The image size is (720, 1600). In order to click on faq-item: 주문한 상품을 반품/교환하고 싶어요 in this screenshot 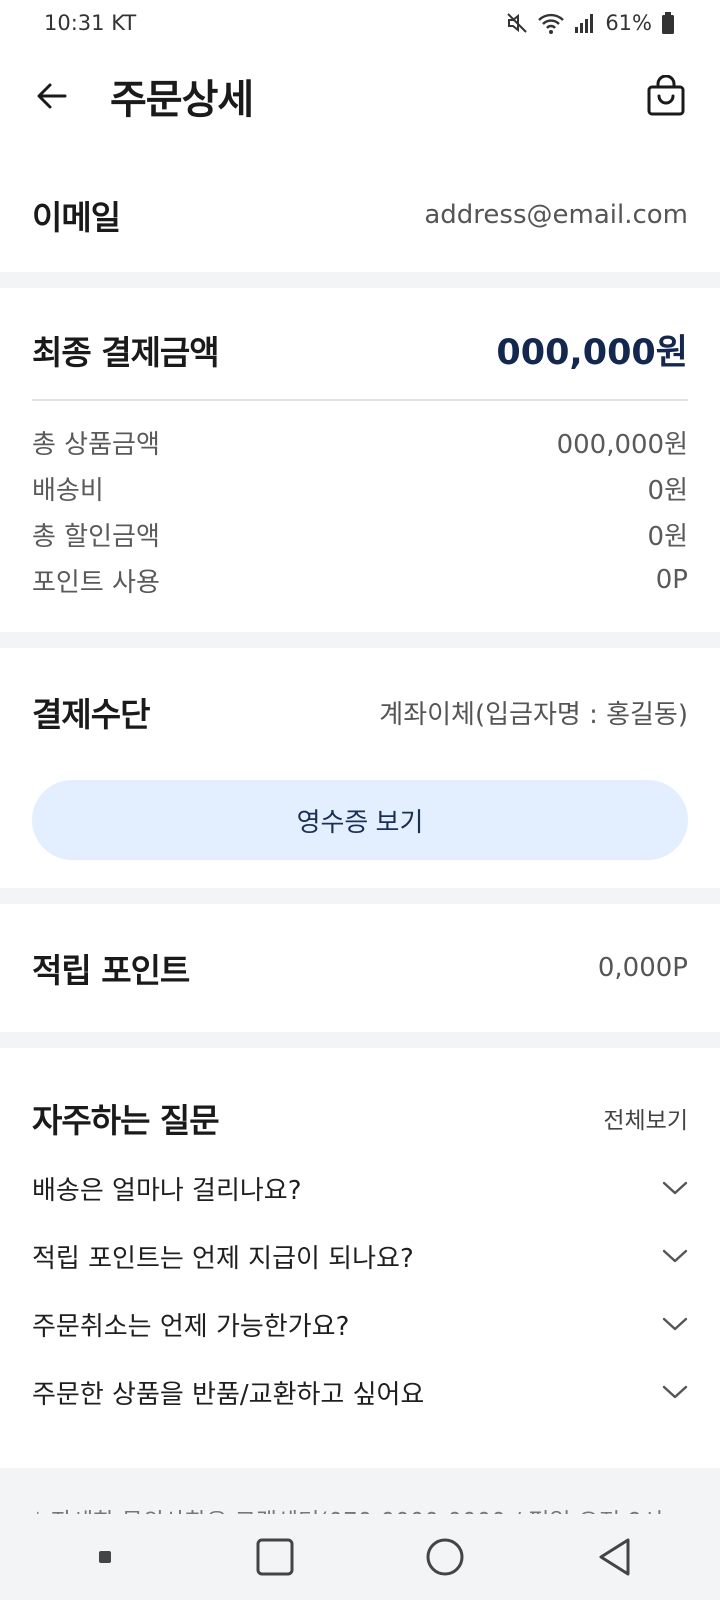, I will do `click(360, 1392)`.